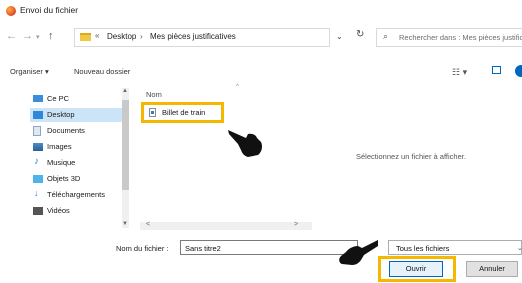 This screenshot has width=522, height=283. I want to click on nav-label: Ce PC, so click(58, 98).